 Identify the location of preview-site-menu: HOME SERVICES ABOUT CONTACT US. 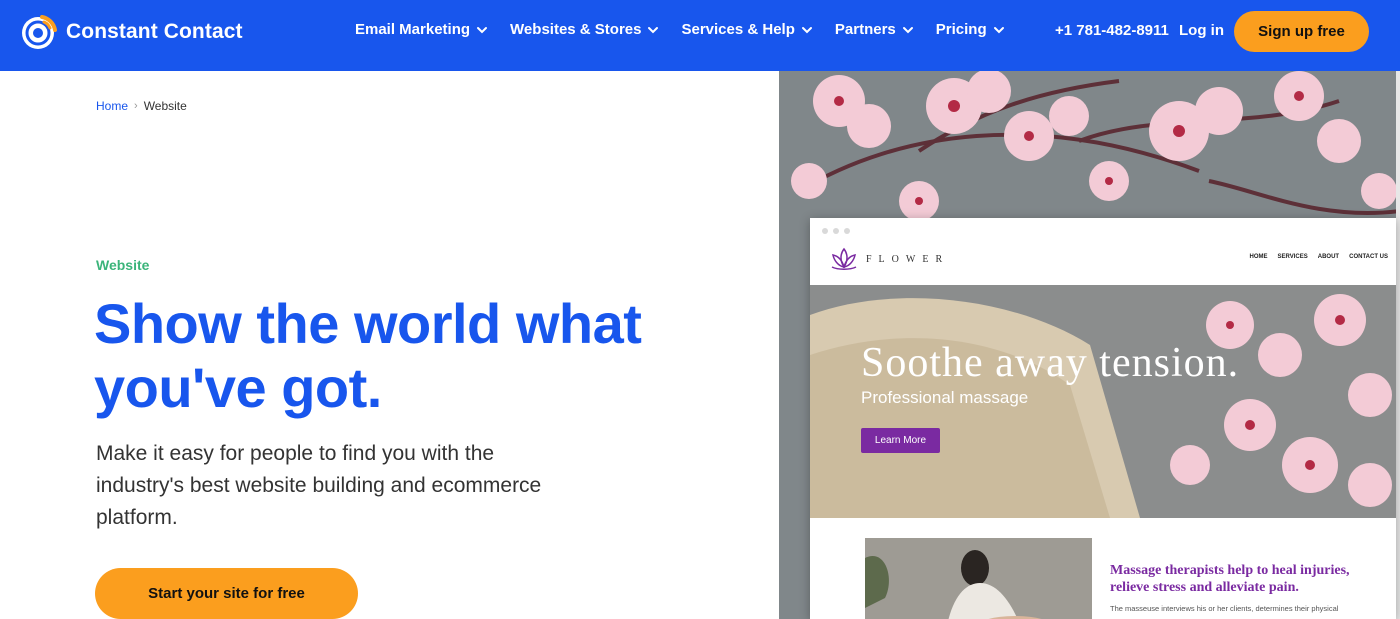
(1319, 257).